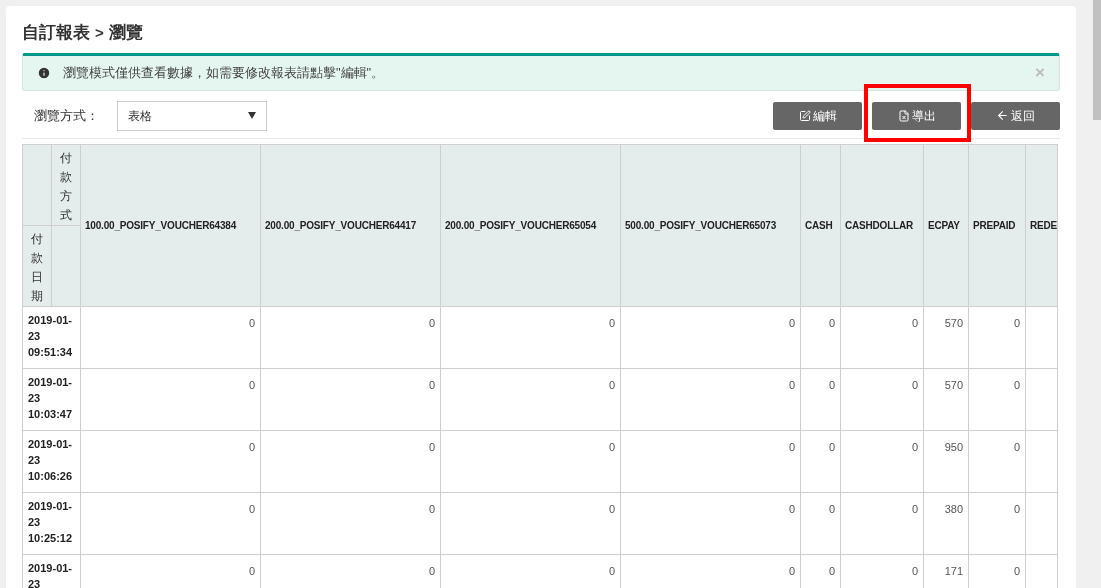 The image size is (1101, 588). What do you see at coordinates (946, 225) in the screenshot?
I see `column-header: ECPAY` at bounding box center [946, 225].